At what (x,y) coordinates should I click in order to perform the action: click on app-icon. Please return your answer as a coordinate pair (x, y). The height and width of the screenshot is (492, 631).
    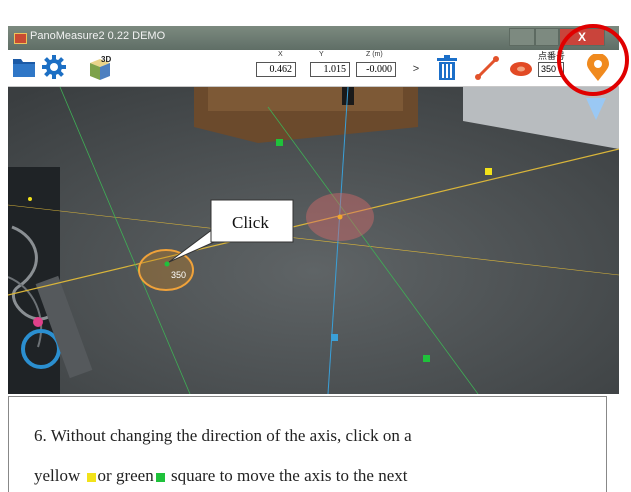
    Looking at the image, I should click on (20, 38).